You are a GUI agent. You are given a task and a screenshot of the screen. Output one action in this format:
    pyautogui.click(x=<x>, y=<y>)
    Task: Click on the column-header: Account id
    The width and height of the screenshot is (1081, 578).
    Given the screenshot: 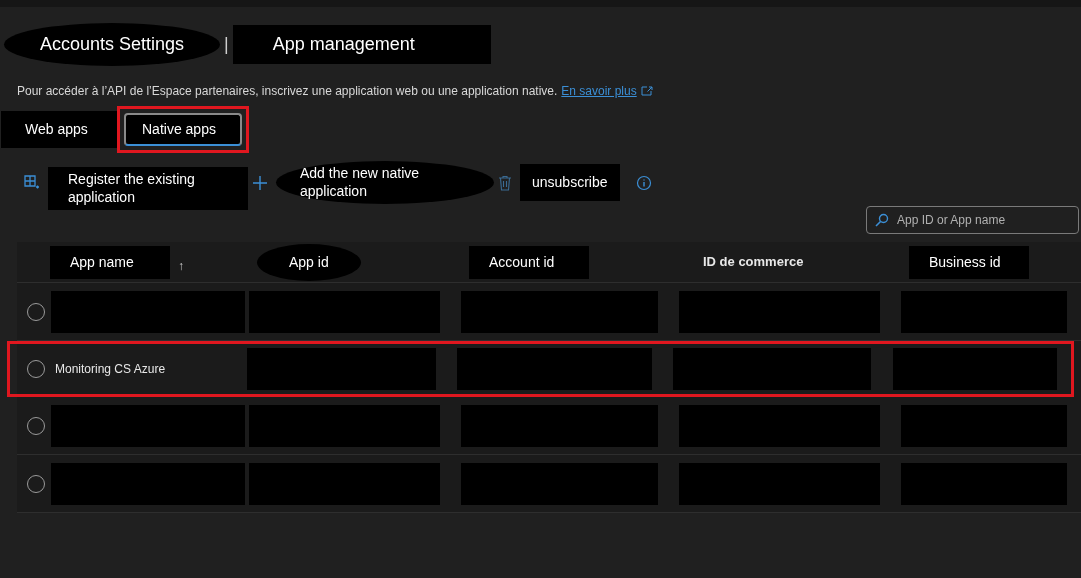 What is the action you would take?
    pyautogui.click(x=529, y=262)
    